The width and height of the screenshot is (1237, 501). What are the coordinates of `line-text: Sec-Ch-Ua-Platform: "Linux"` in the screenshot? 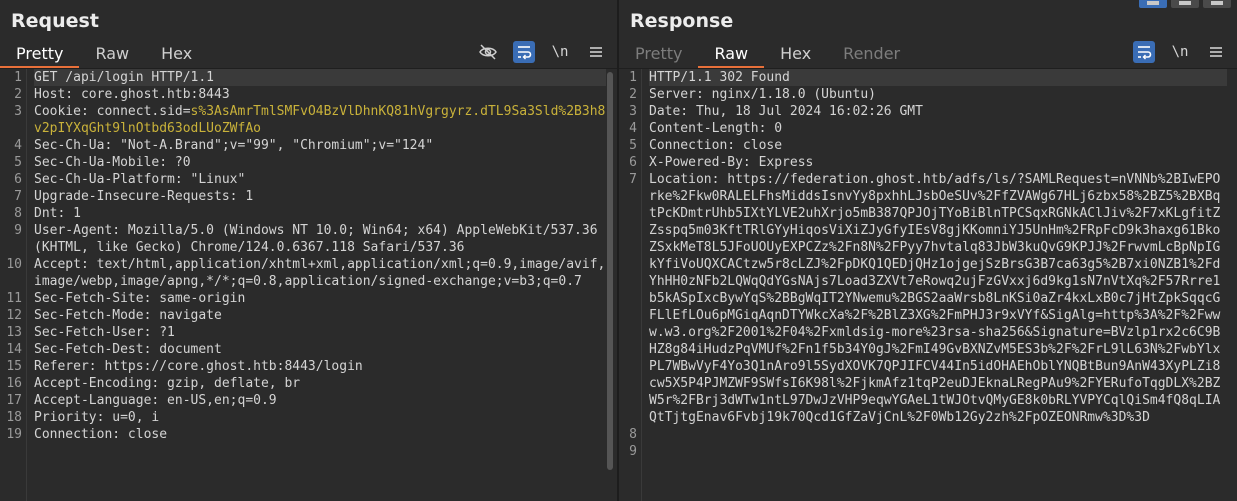 It's located at (140, 179).